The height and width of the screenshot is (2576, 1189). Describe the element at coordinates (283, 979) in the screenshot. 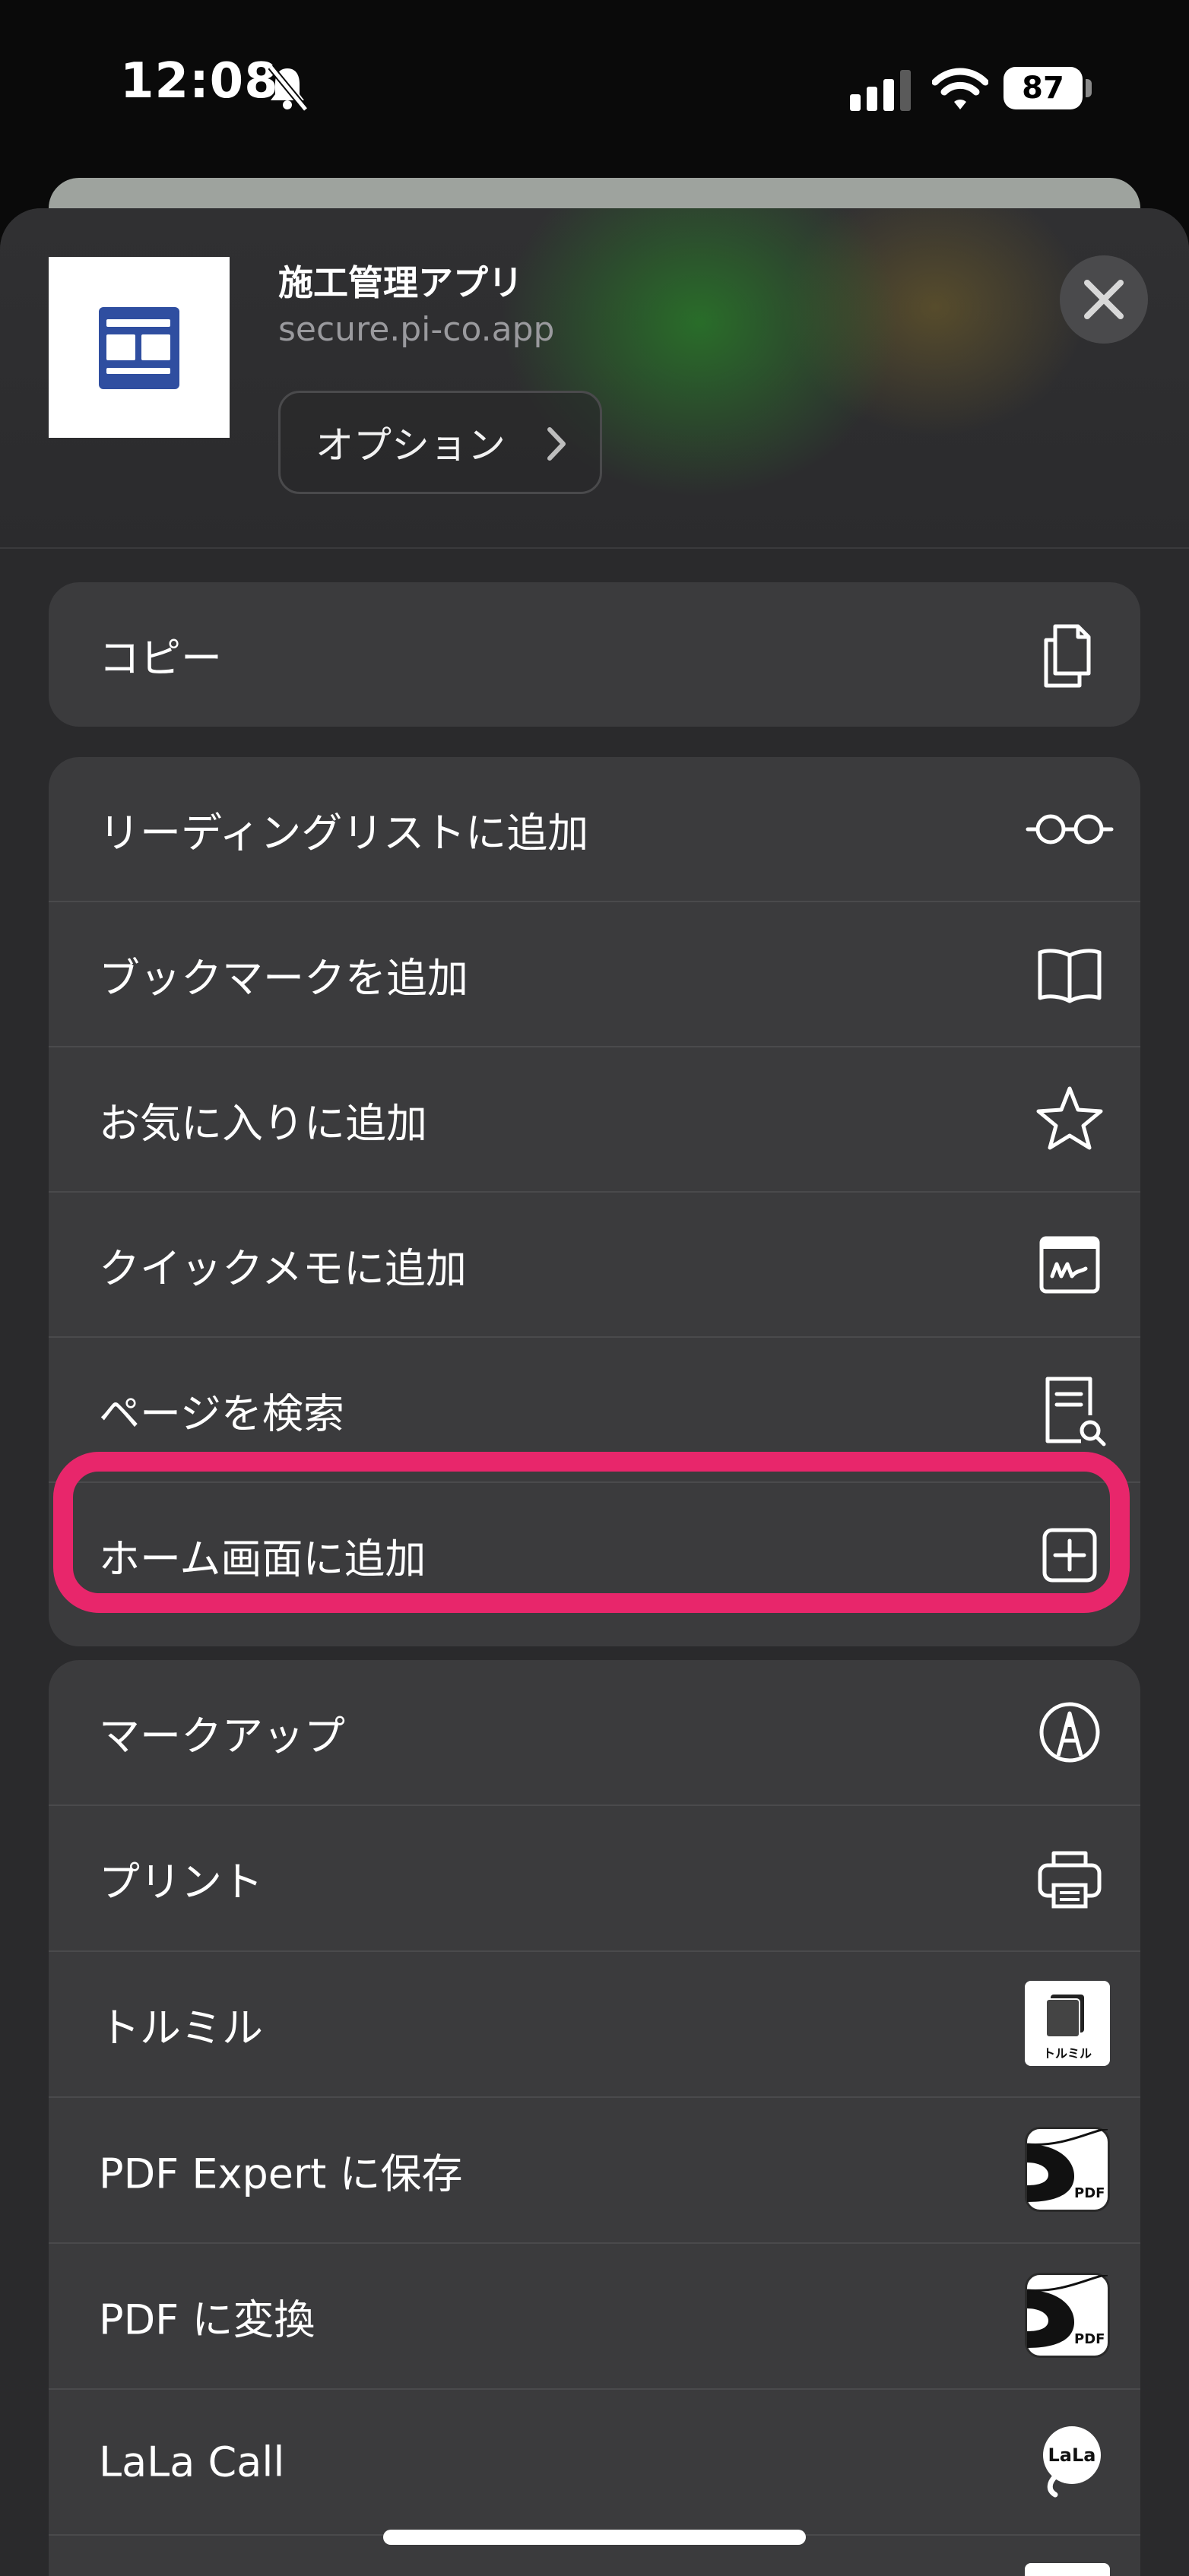

I see `action-label: ブックマークを追加` at that location.